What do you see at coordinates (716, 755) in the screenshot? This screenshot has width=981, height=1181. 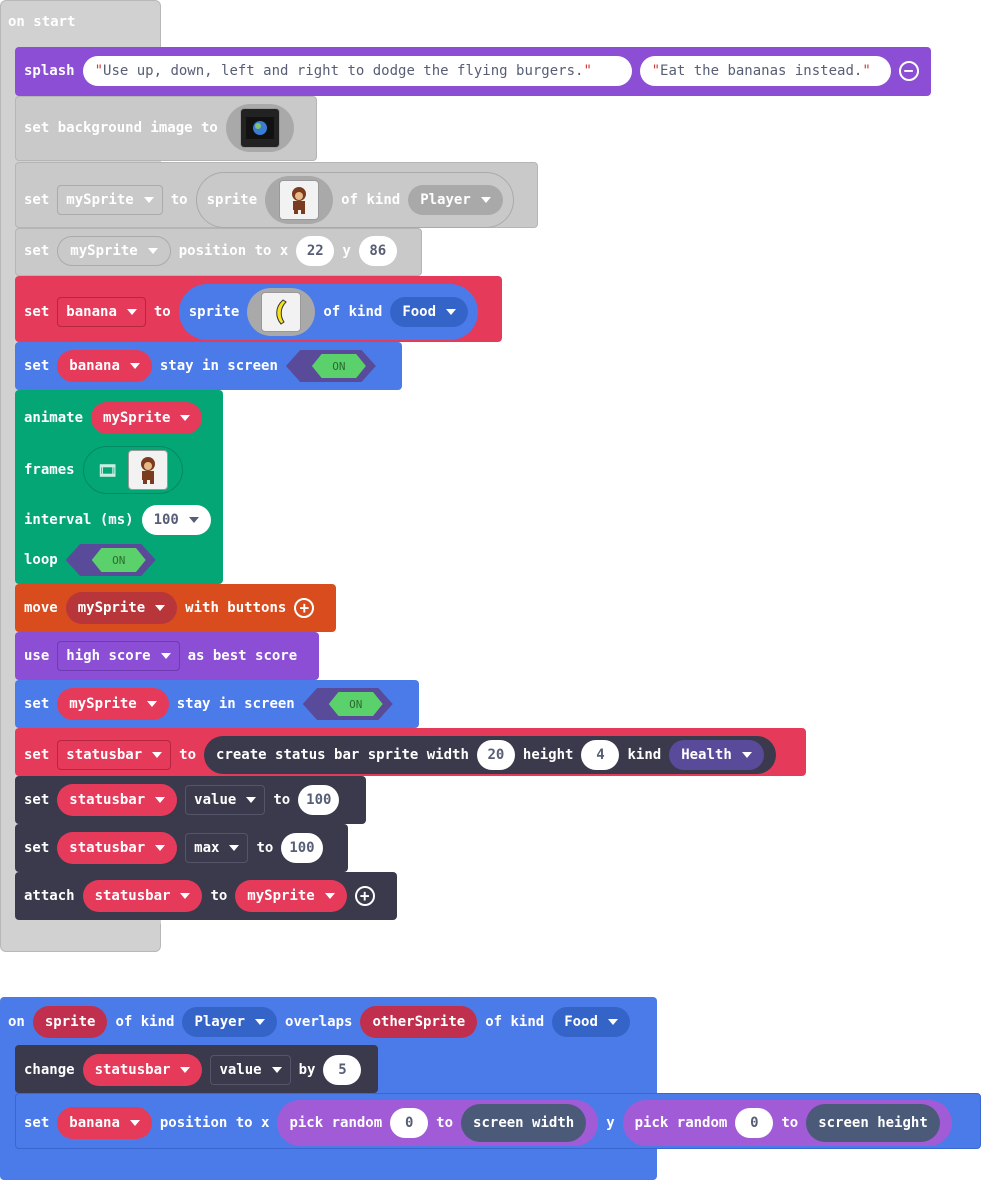 I see `kind-health-dropdown: Health` at bounding box center [716, 755].